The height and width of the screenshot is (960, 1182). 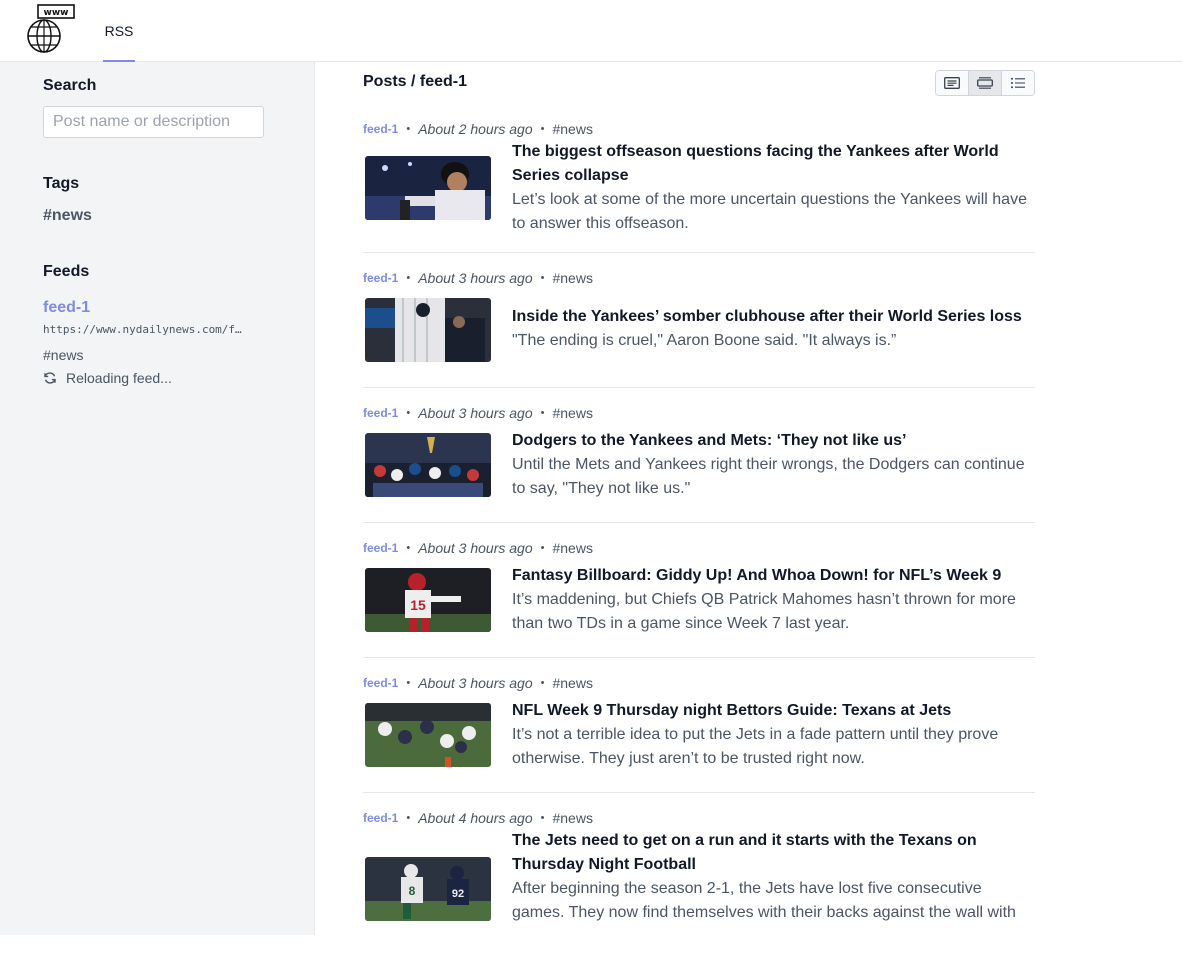 What do you see at coordinates (67, 216) in the screenshot?
I see `tag-news: #news` at bounding box center [67, 216].